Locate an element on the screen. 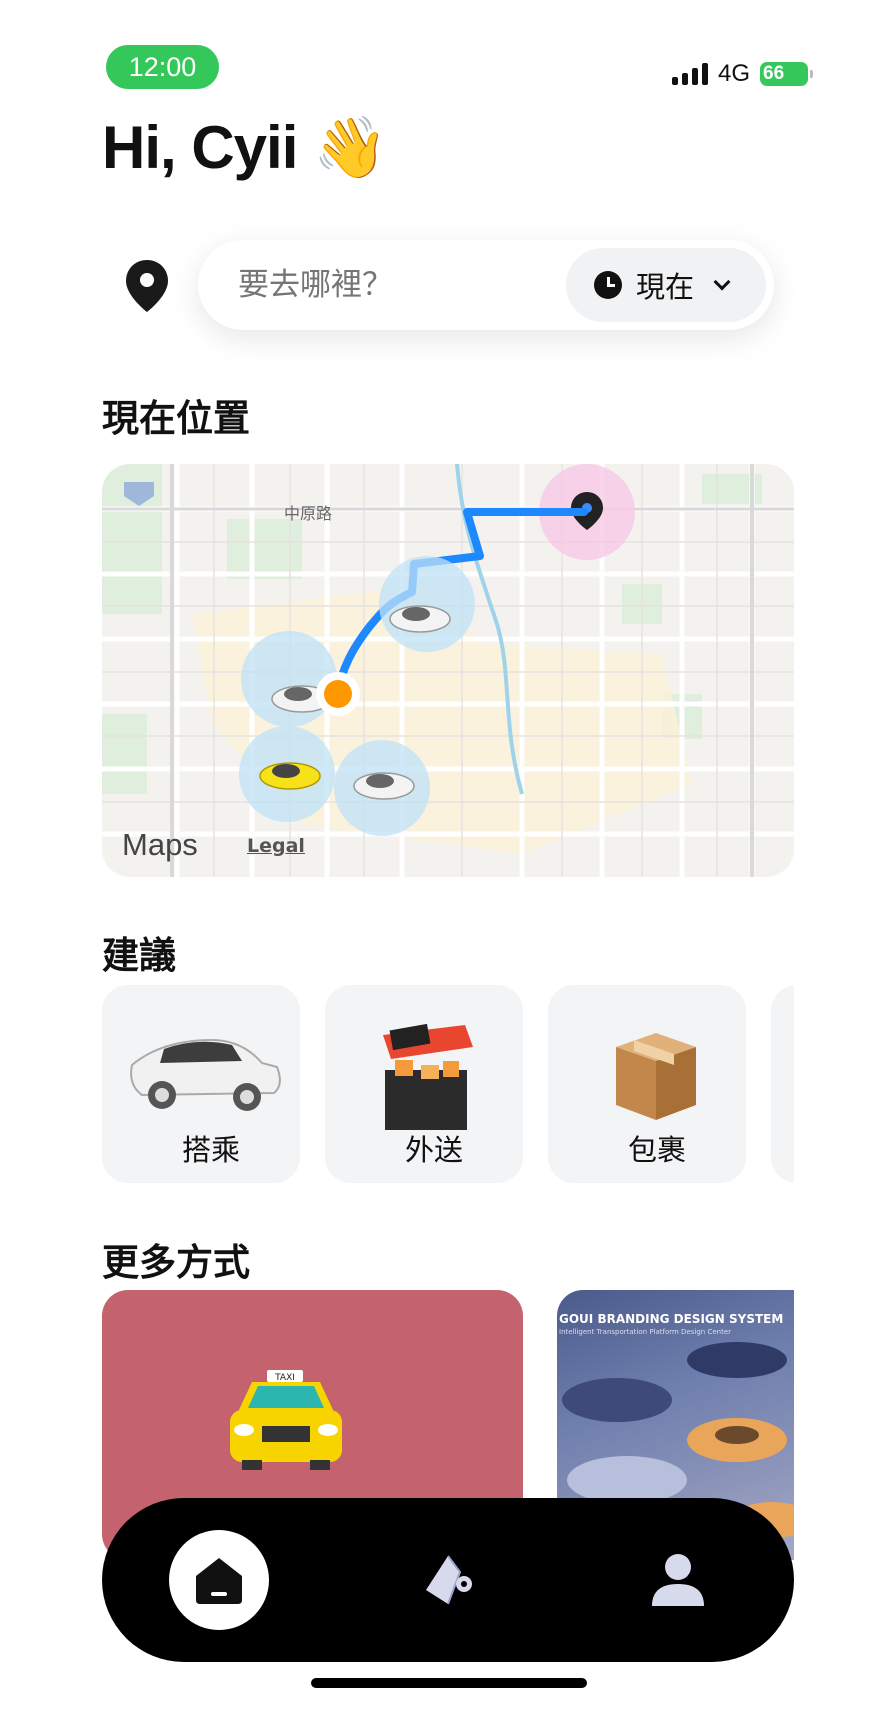 This screenshot has width=896, height=1731. chevron-down-icon is located at coordinates (722, 282).